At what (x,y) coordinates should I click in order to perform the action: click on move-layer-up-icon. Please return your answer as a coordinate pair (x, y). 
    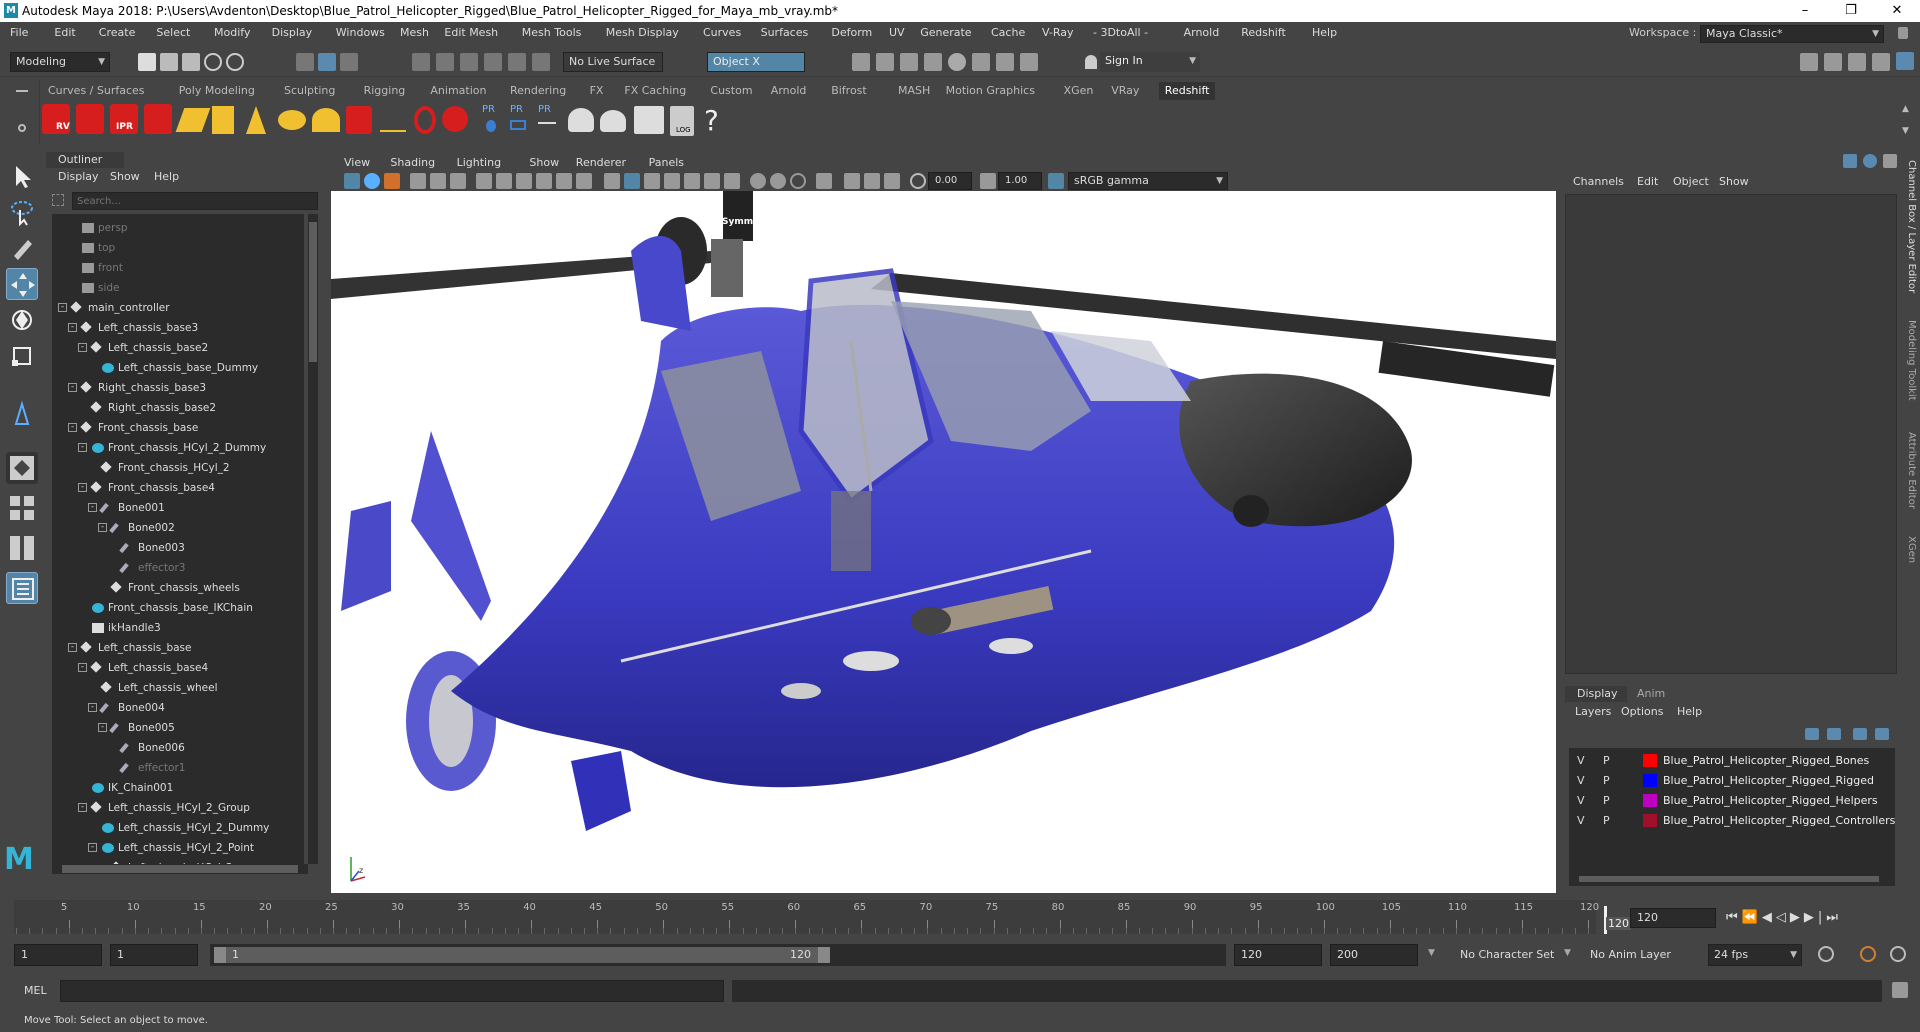
    Looking at the image, I should click on (1812, 734).